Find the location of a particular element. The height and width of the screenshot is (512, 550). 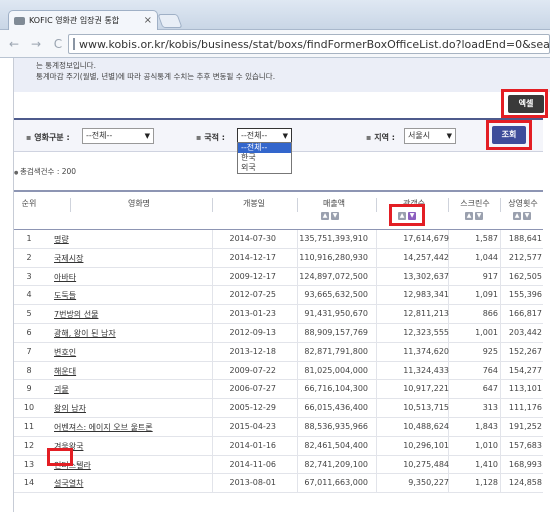

cell-title: 도둑들 is located at coordinates (65, 295).